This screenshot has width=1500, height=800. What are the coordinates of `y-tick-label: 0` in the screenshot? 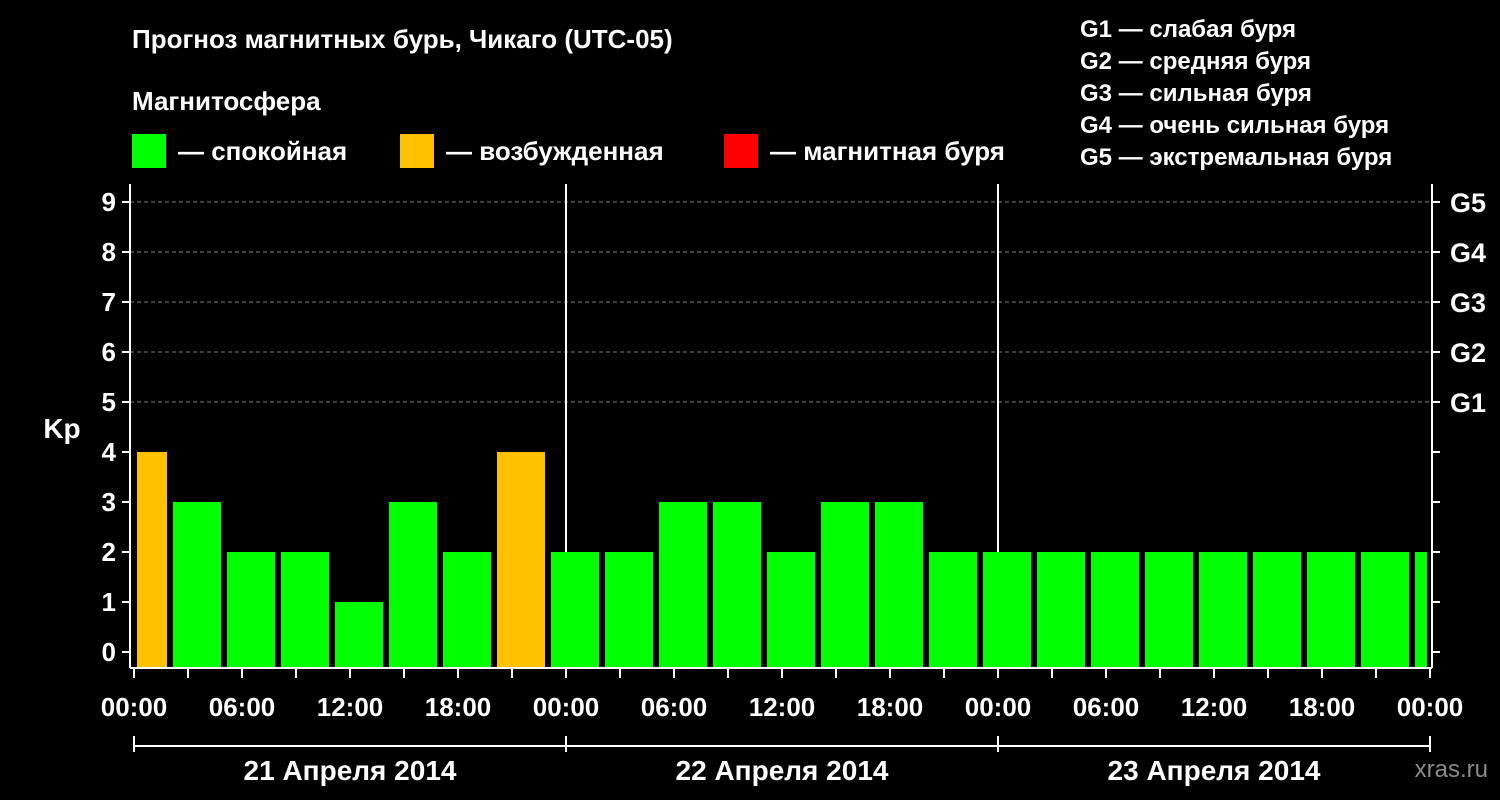 It's located at (109, 652).